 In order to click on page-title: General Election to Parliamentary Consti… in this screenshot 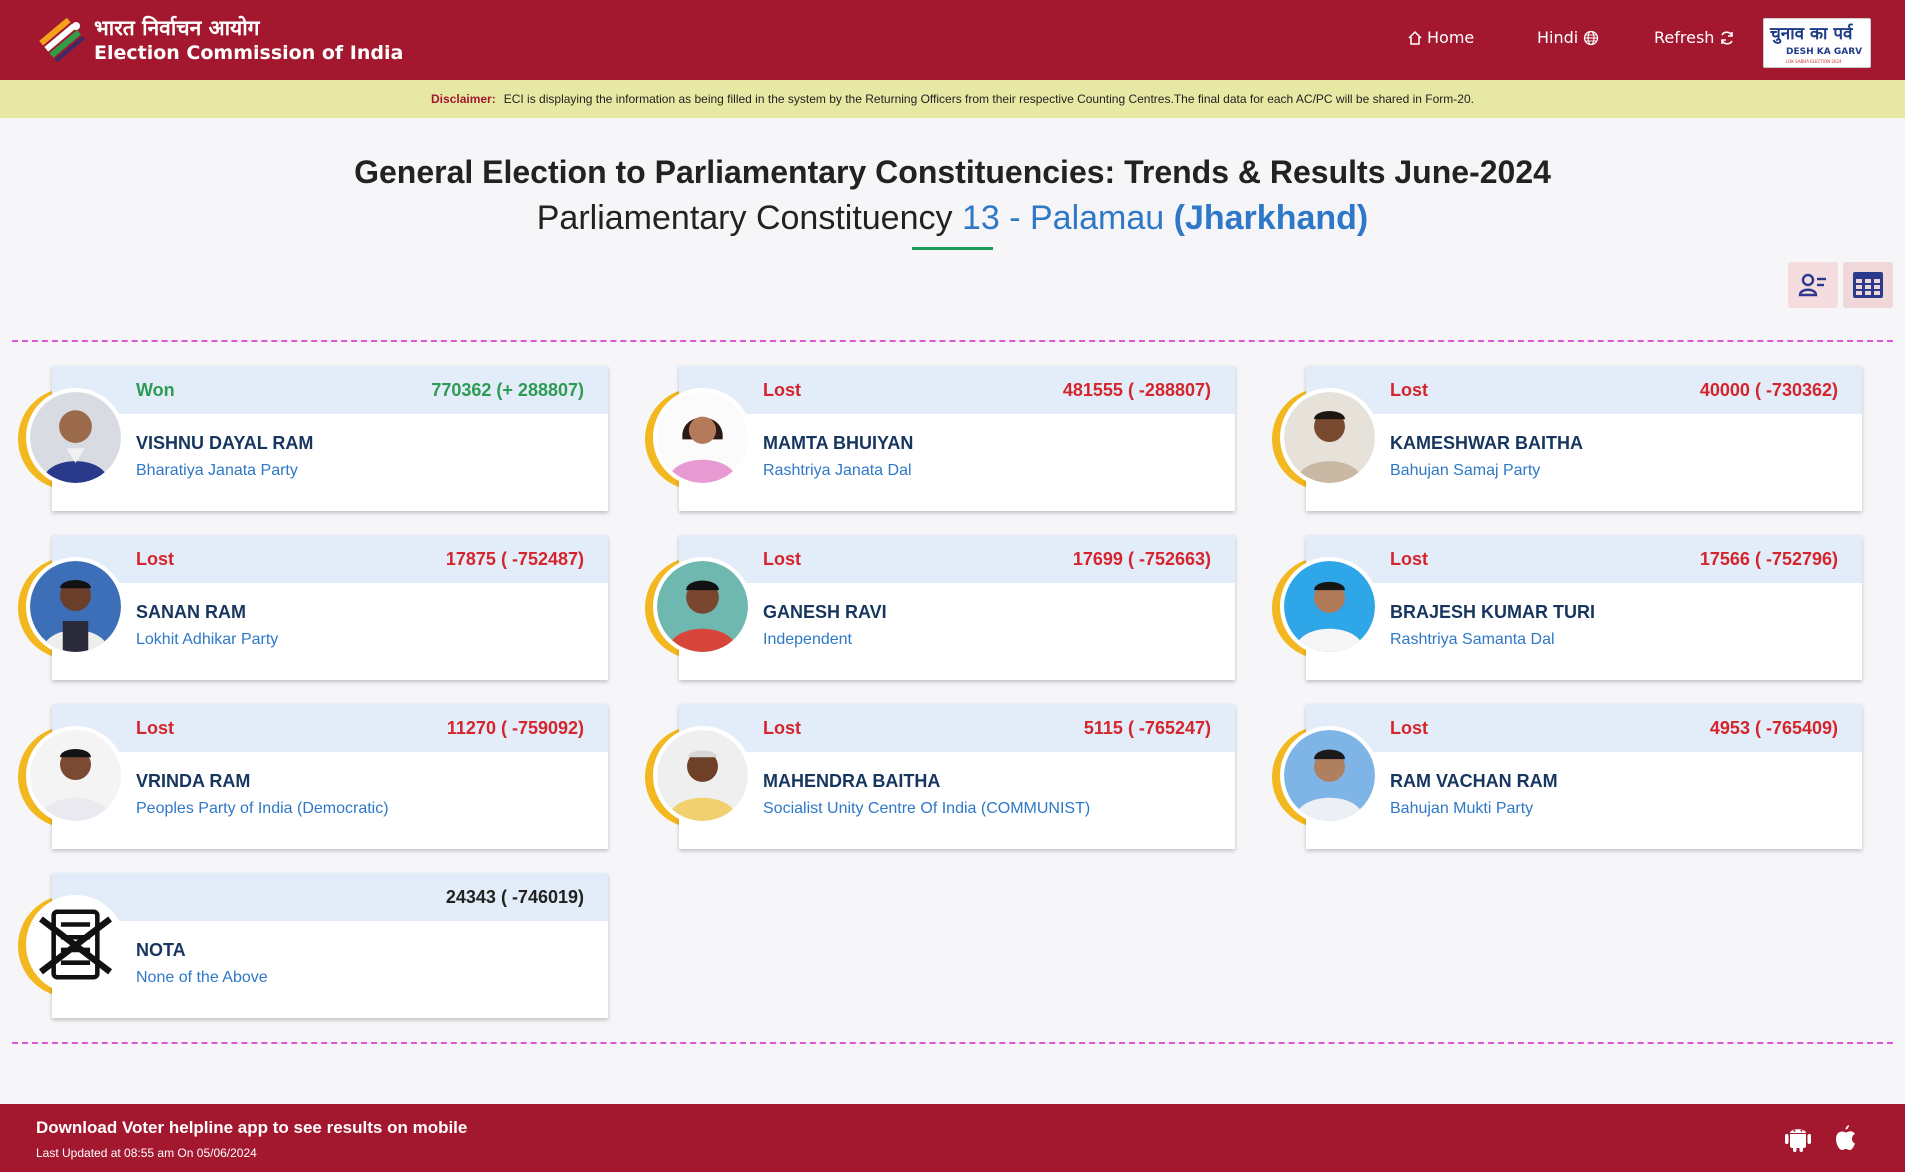, I will do `click(952, 172)`.